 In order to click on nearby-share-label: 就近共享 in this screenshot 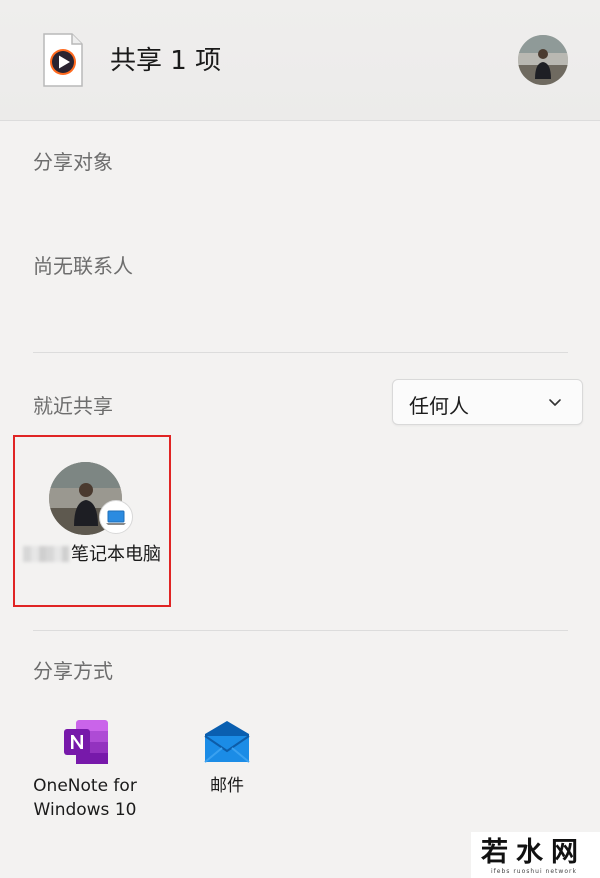, I will do `click(73, 406)`.